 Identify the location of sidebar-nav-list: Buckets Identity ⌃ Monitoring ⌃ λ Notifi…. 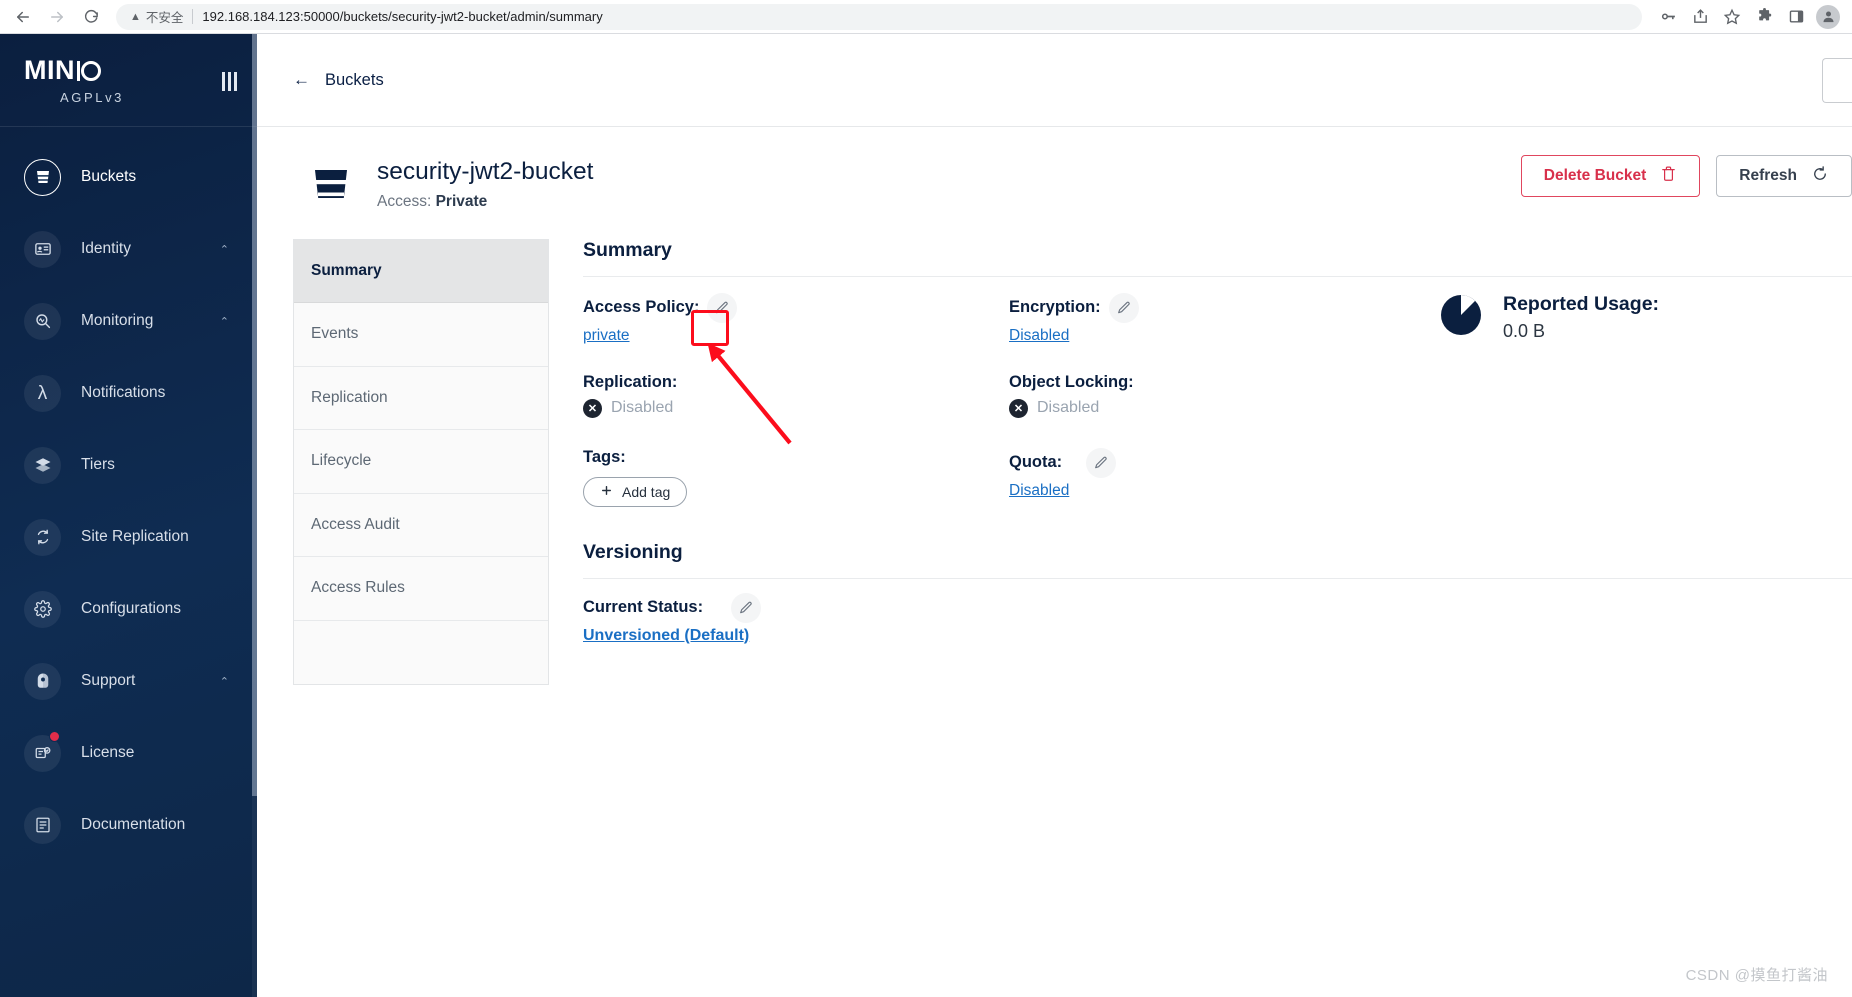
(128, 494).